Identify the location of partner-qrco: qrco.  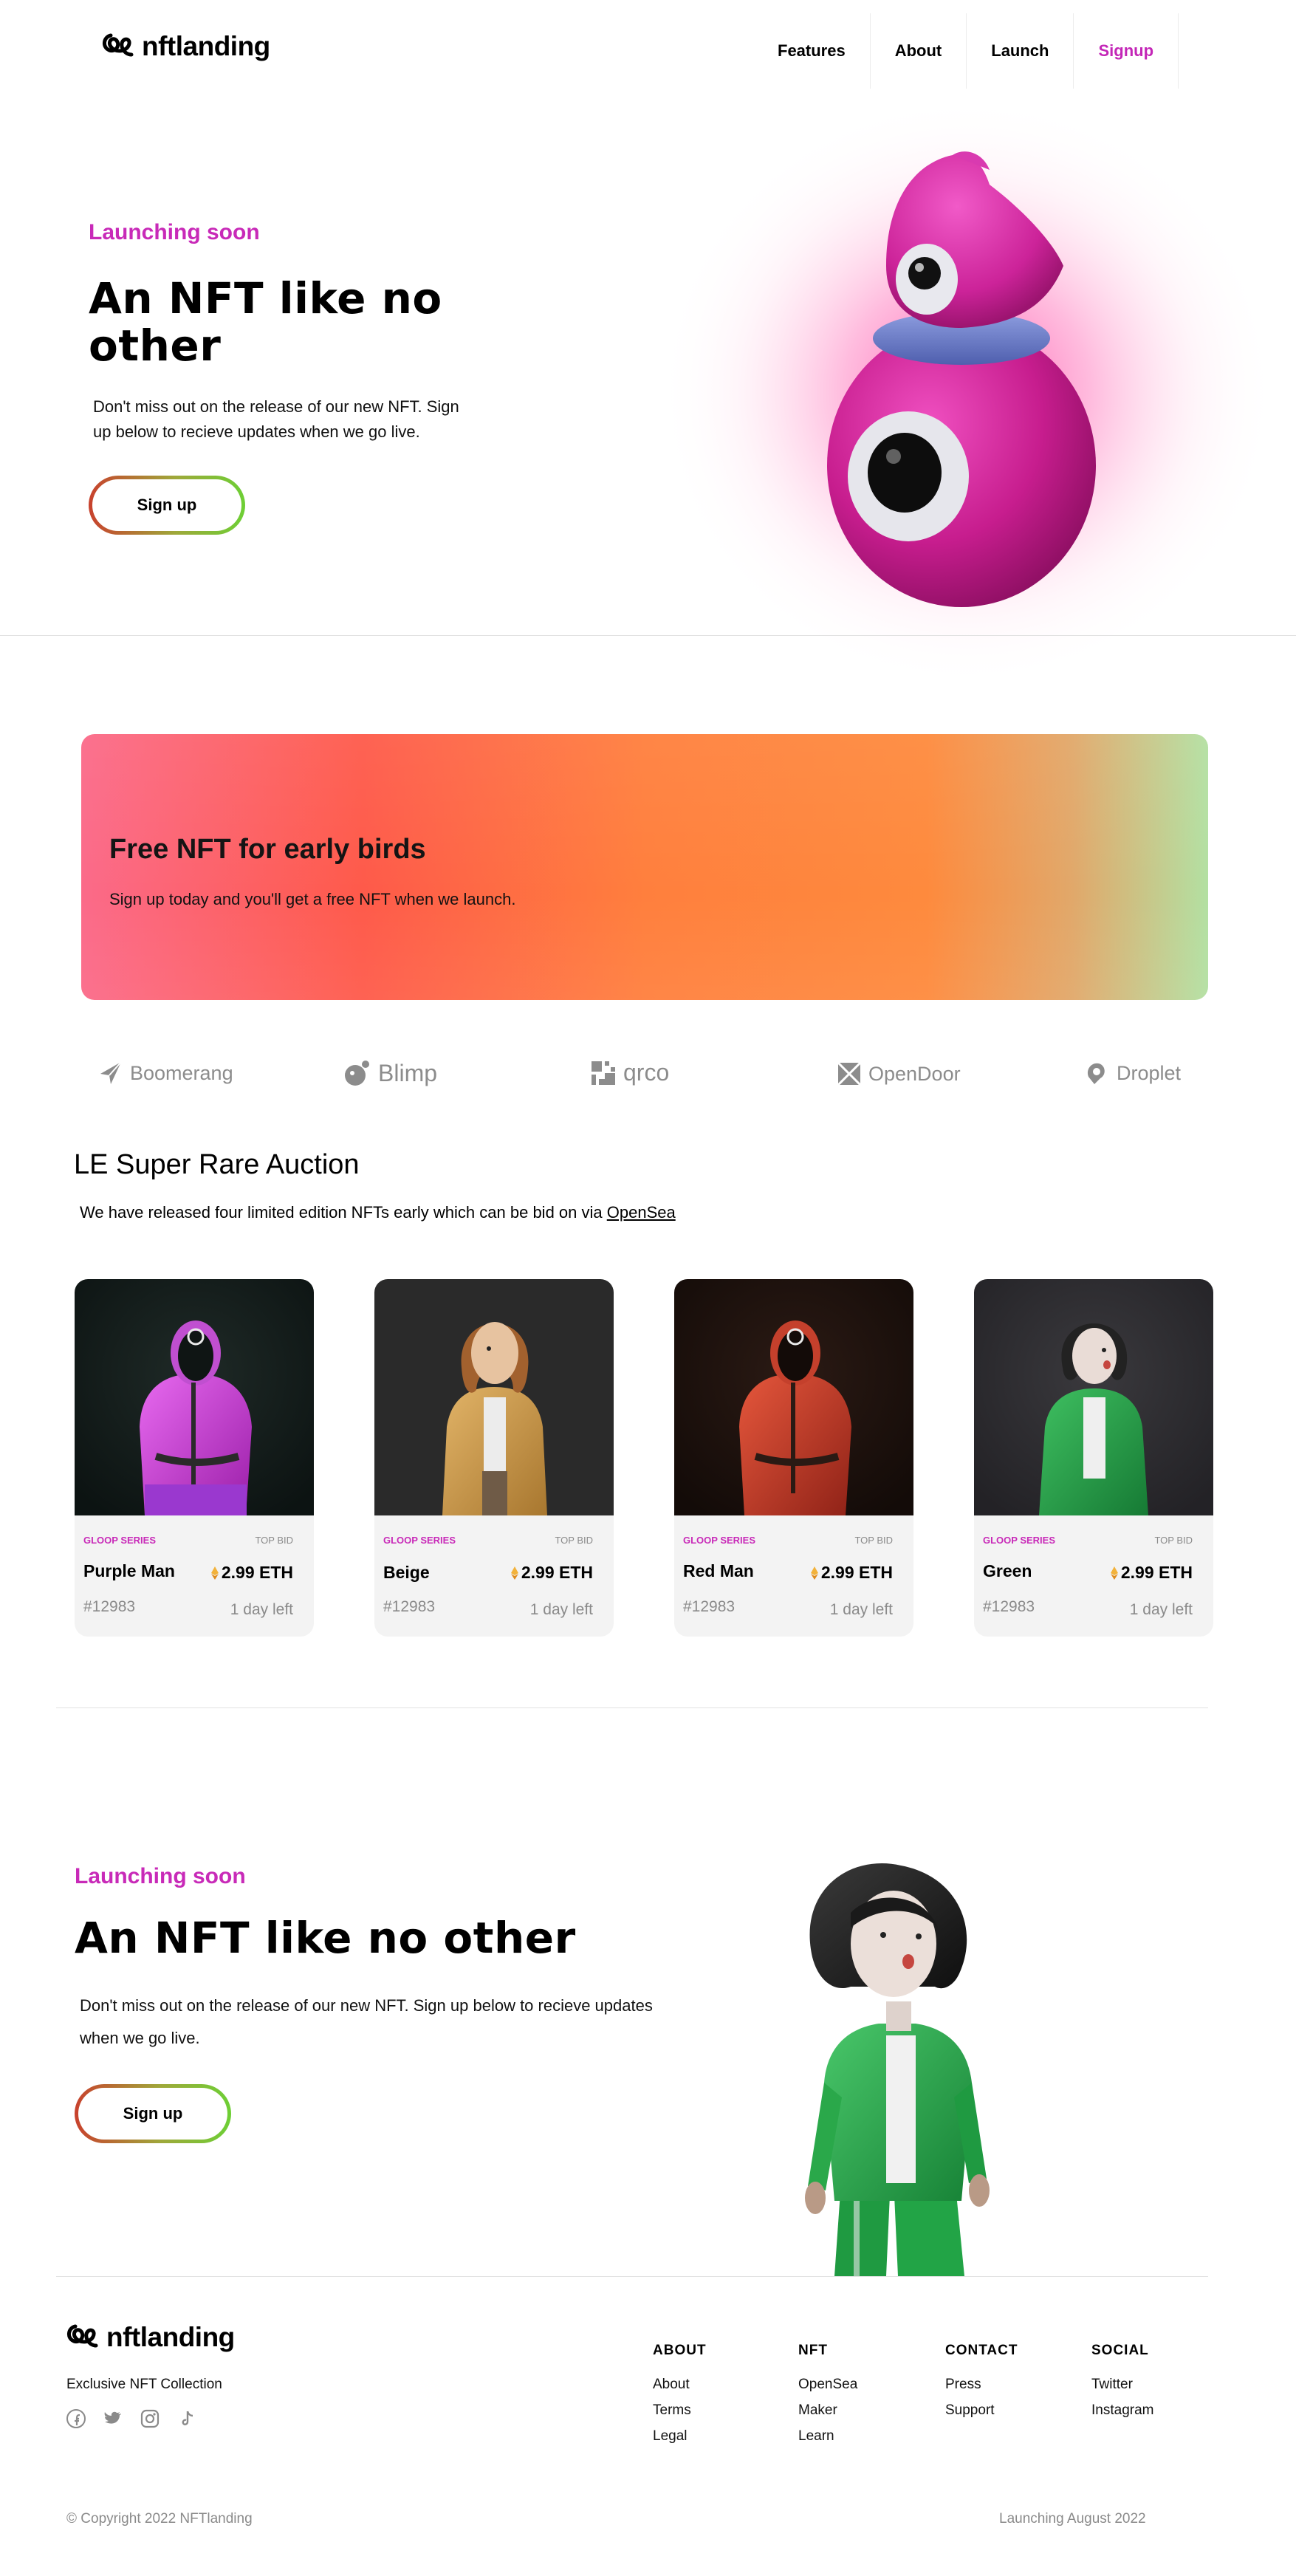
(630, 1072).